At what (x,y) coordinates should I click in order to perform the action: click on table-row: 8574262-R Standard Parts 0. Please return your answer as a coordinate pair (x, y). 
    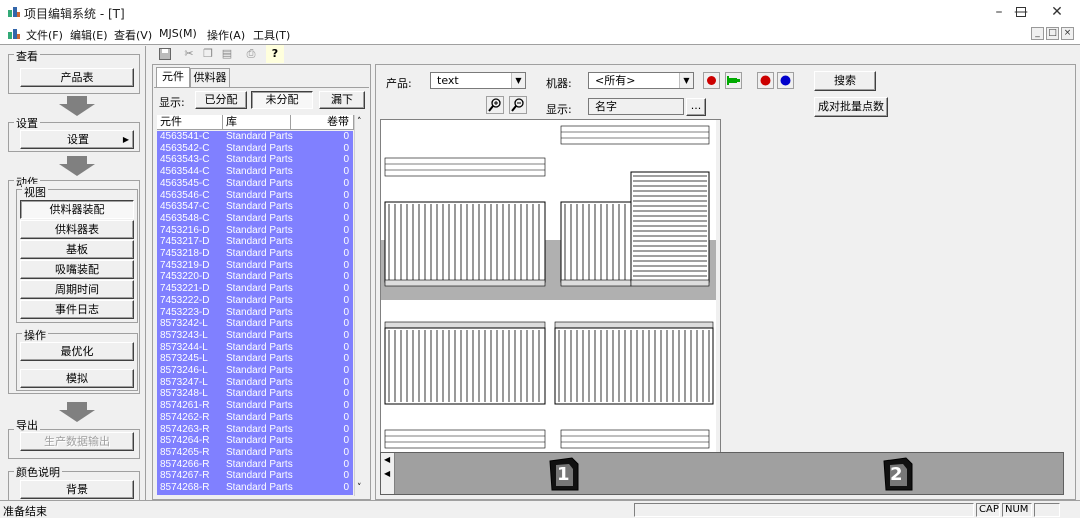
    Looking at the image, I should click on (255, 418).